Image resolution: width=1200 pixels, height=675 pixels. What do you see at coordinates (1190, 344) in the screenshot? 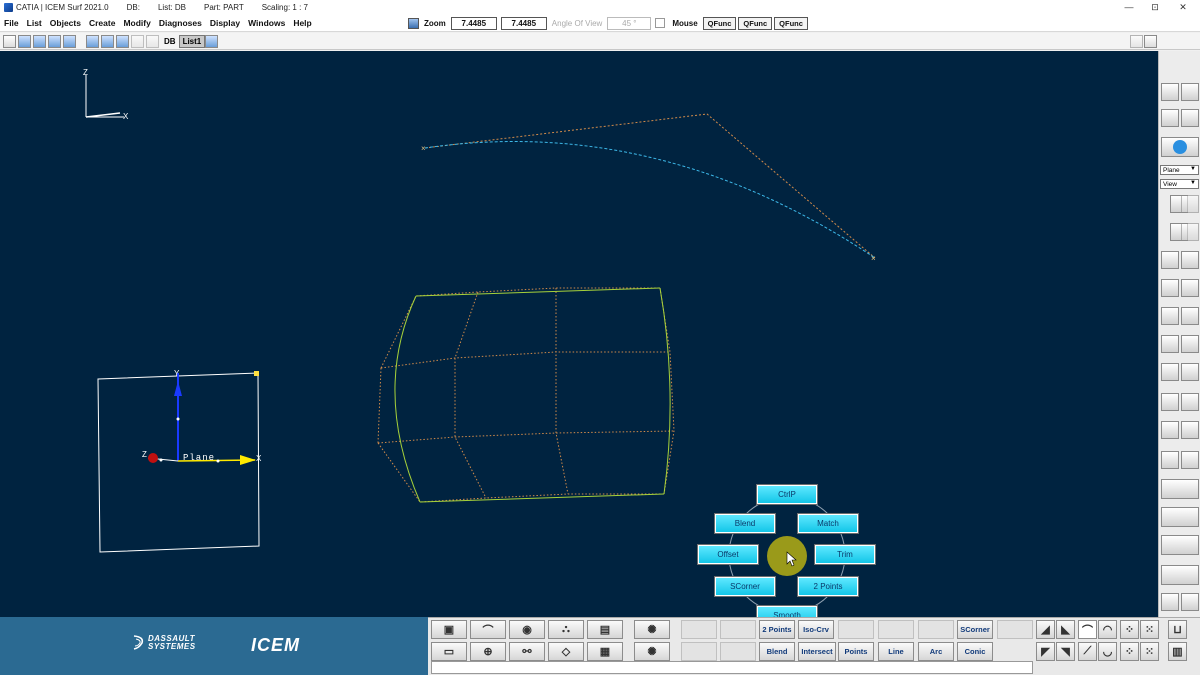
I see `light-bulb-icon` at bounding box center [1190, 344].